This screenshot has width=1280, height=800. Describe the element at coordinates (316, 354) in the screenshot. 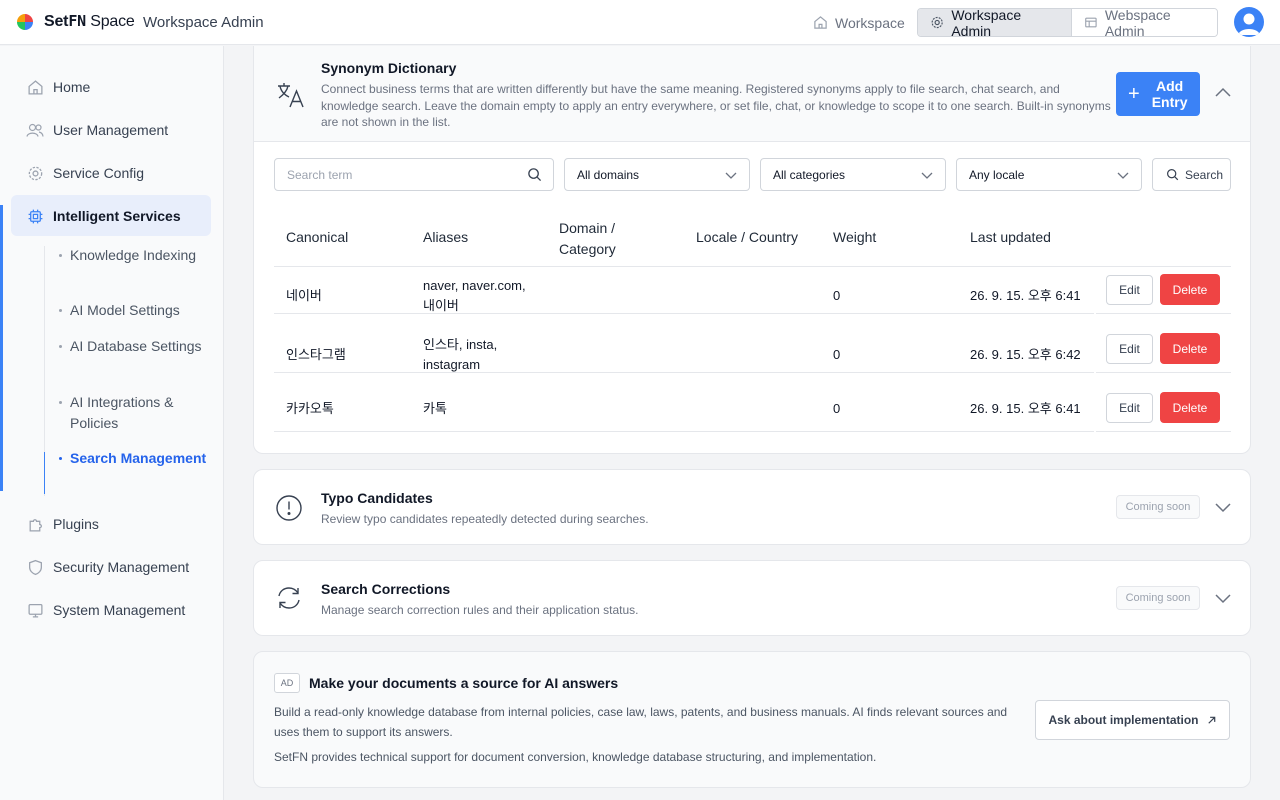

I see `row-2-canonical: 인스타그램` at that location.